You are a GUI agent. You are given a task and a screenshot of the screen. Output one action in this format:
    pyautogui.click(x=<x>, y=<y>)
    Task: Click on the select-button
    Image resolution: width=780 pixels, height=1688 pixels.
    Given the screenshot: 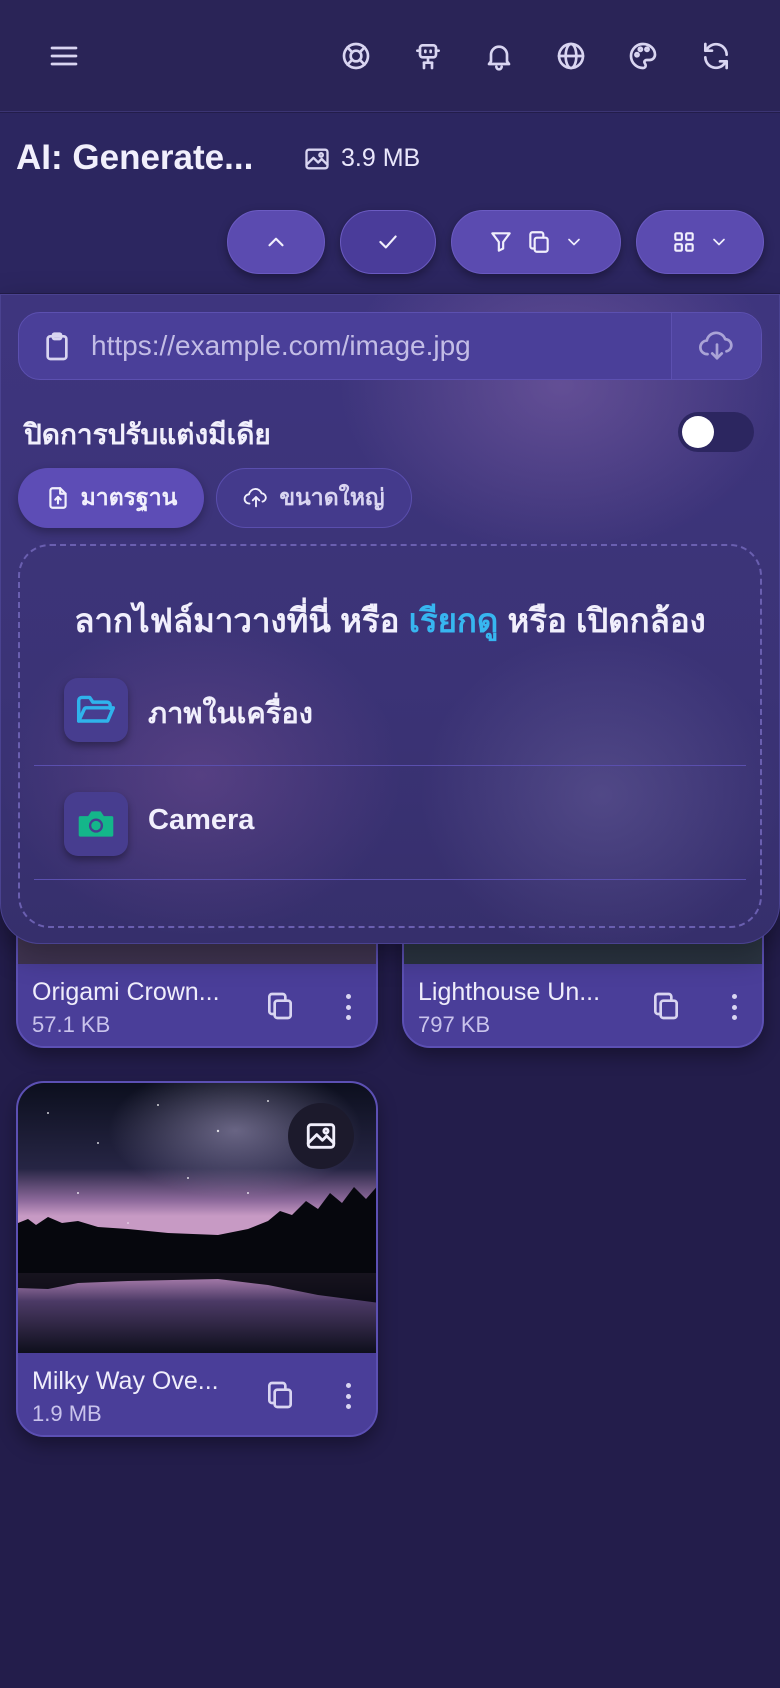 What is the action you would take?
    pyautogui.click(x=388, y=242)
    